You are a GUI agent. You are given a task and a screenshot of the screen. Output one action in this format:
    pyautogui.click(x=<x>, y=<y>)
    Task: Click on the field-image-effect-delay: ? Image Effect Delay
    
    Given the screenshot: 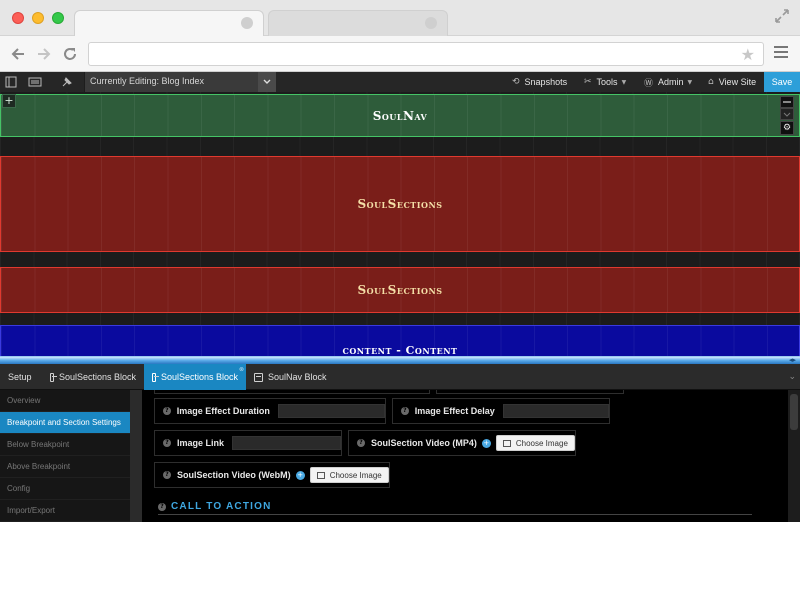 What is the action you would take?
    pyautogui.click(x=501, y=411)
    